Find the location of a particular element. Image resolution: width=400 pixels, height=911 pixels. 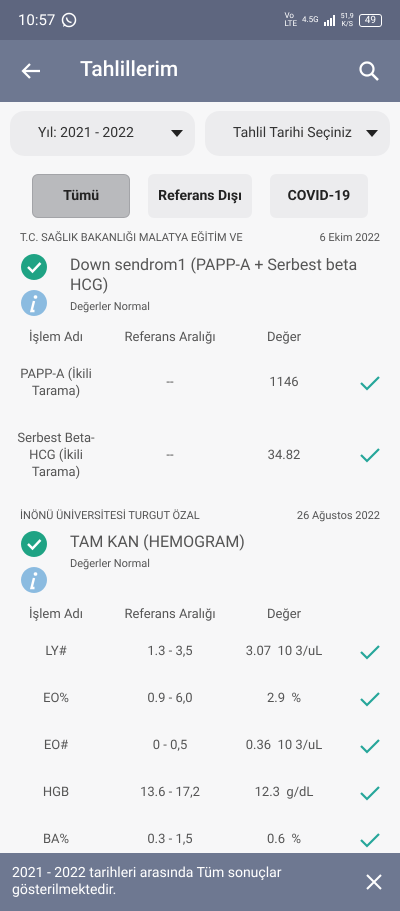

test-date: 26 Ağustos 2022 is located at coordinates (338, 516).